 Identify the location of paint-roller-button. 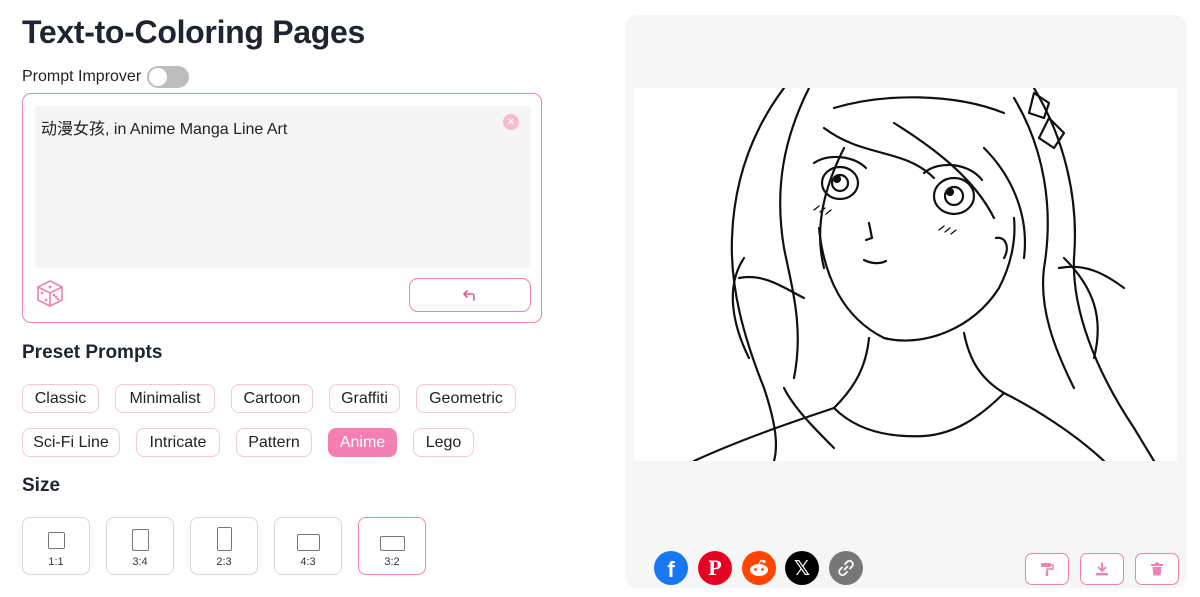
(1047, 569).